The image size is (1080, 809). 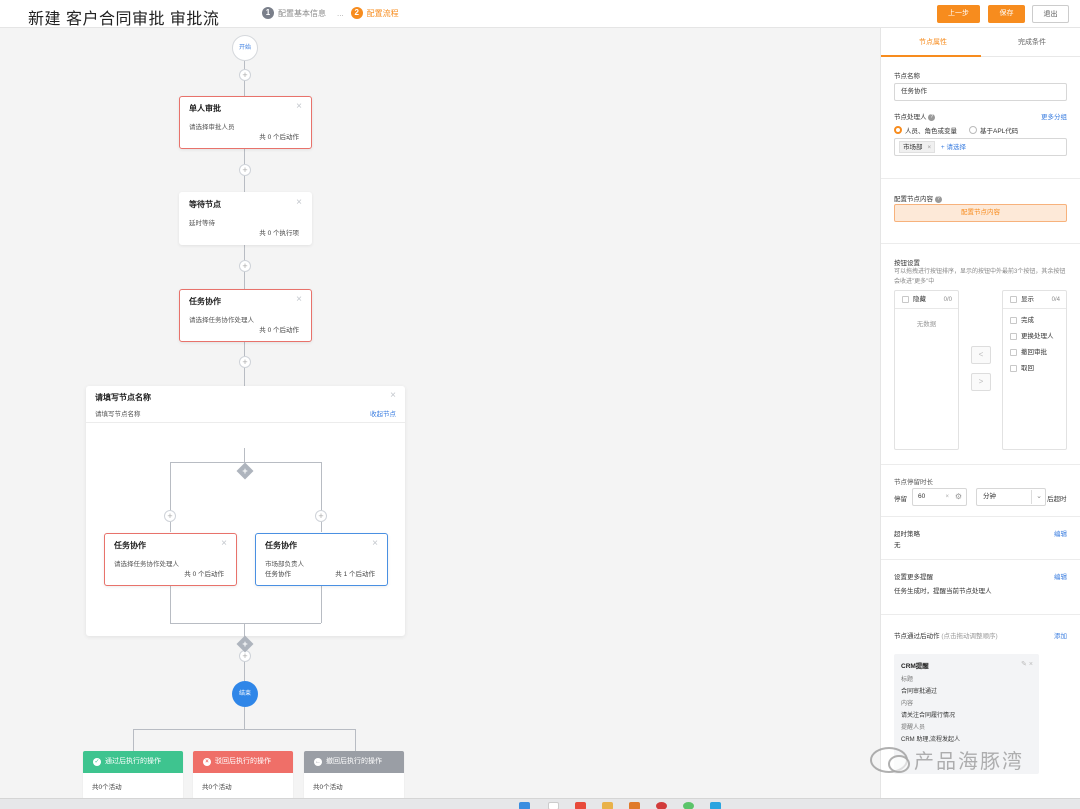 I want to click on node-name-input: 任务协作, so click(x=980, y=92).